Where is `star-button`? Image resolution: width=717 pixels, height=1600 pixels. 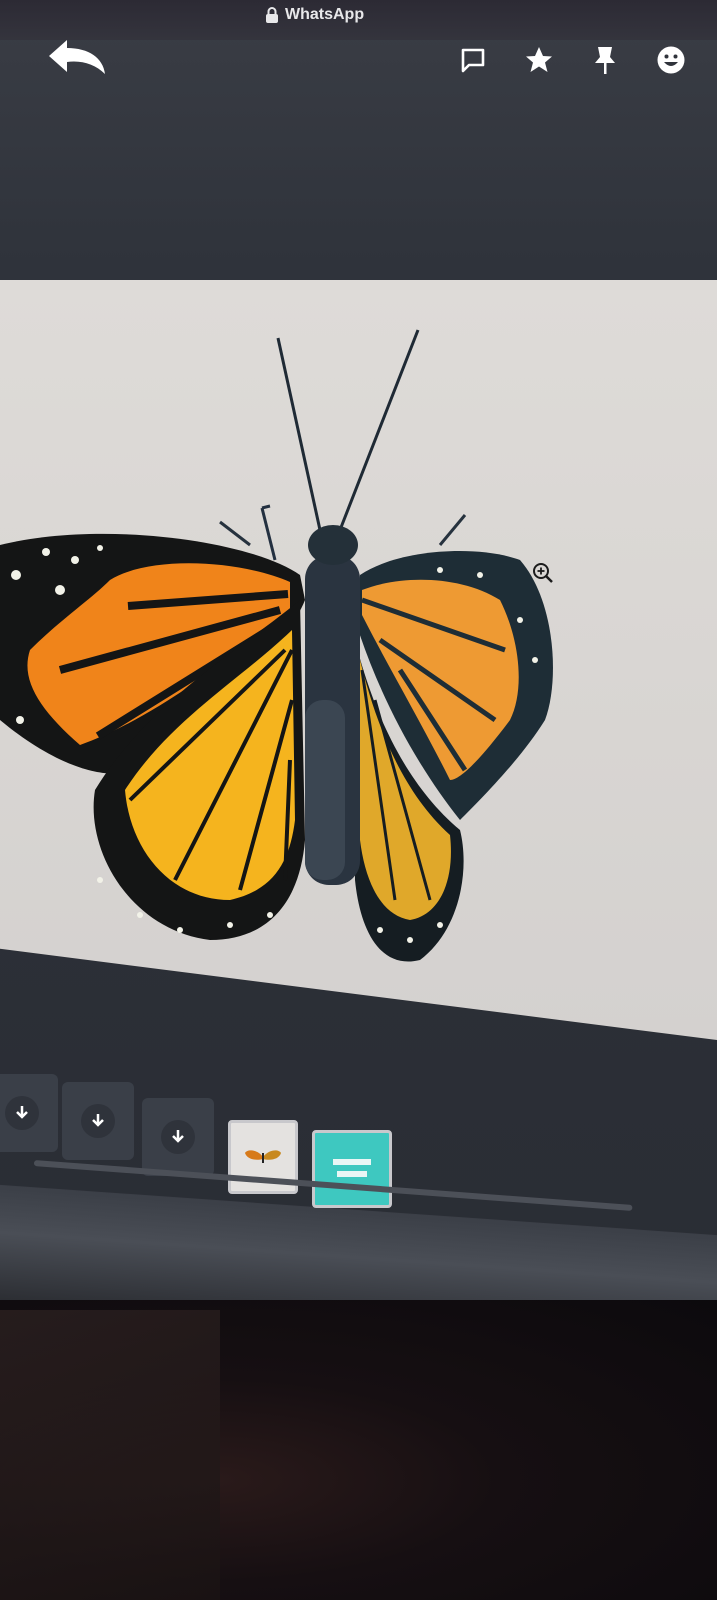
star-button is located at coordinates (539, 60).